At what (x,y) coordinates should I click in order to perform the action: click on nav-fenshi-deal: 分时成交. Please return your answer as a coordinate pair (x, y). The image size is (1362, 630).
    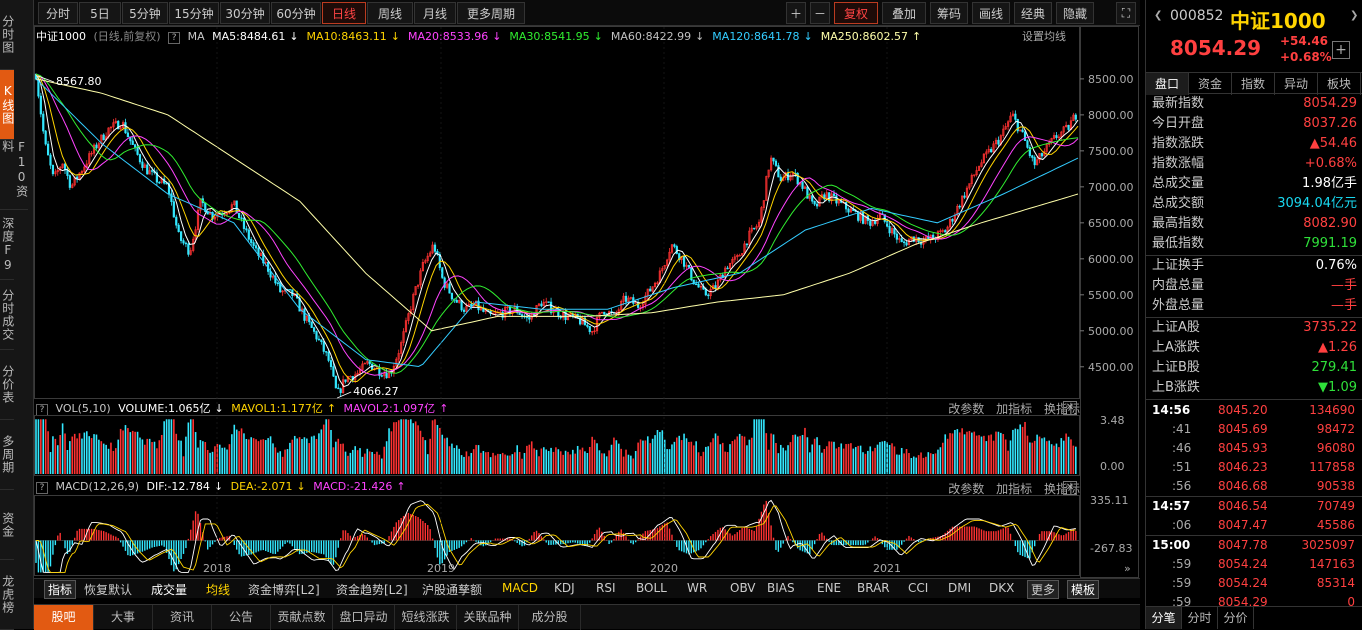
    Looking at the image, I should click on (7, 315).